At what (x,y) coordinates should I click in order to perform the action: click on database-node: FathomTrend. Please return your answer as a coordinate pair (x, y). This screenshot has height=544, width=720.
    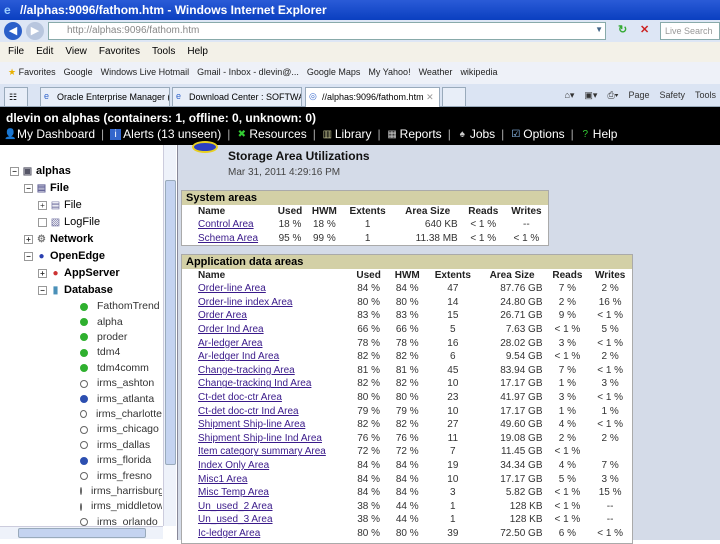
    Looking at the image, I should click on (86, 306).